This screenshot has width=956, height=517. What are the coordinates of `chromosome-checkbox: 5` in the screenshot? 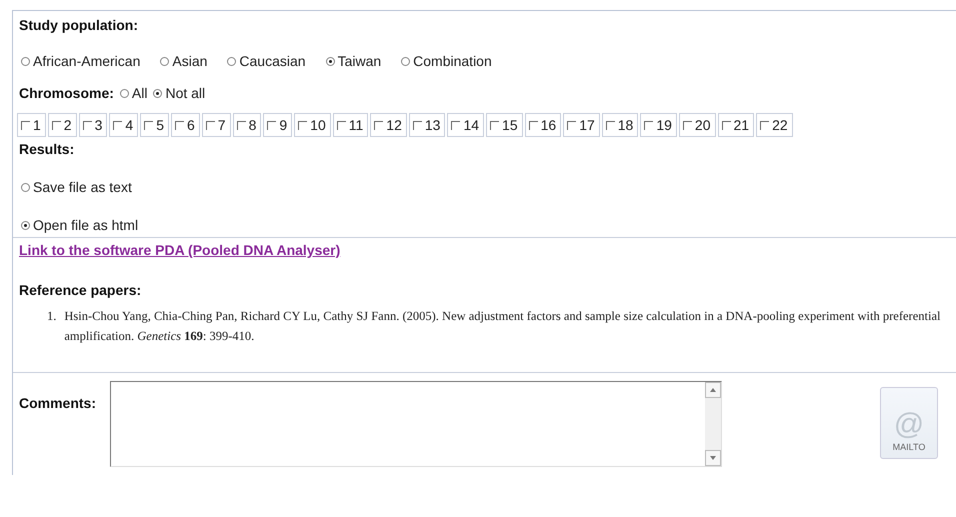 It's located at (154, 125).